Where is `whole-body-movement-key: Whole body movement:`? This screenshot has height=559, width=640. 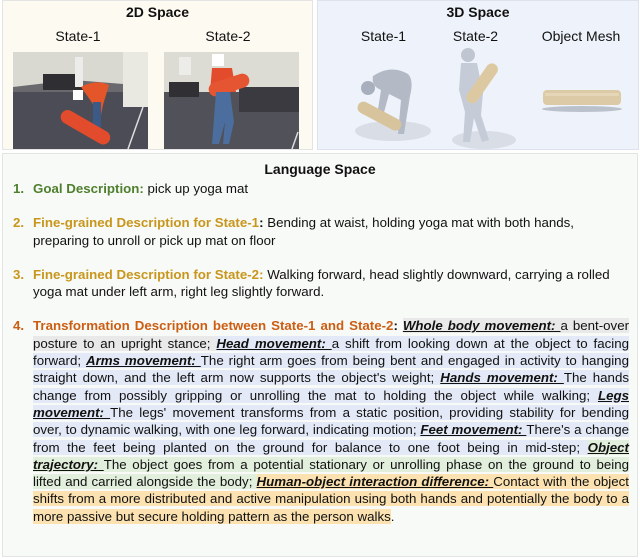
whole-body-movement-key: Whole body movement: is located at coordinates (481, 326).